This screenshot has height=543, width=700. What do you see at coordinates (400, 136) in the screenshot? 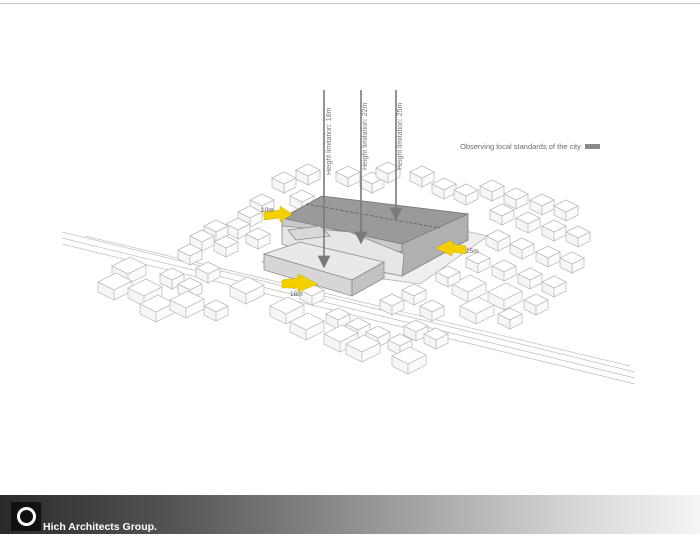
I see `height-label-25m: Height limitation: 25m` at bounding box center [400, 136].